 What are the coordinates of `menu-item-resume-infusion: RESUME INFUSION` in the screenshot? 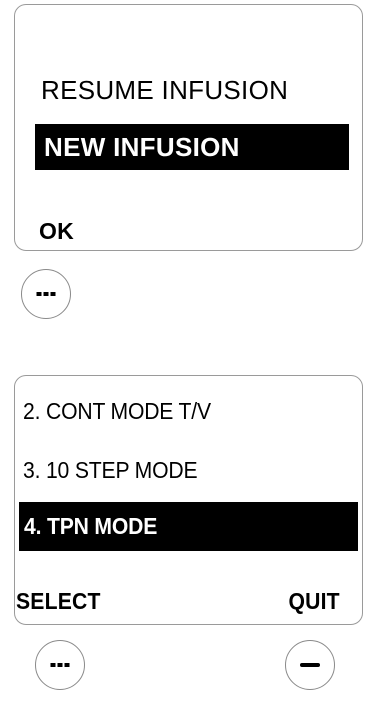 It's located at (164, 90).